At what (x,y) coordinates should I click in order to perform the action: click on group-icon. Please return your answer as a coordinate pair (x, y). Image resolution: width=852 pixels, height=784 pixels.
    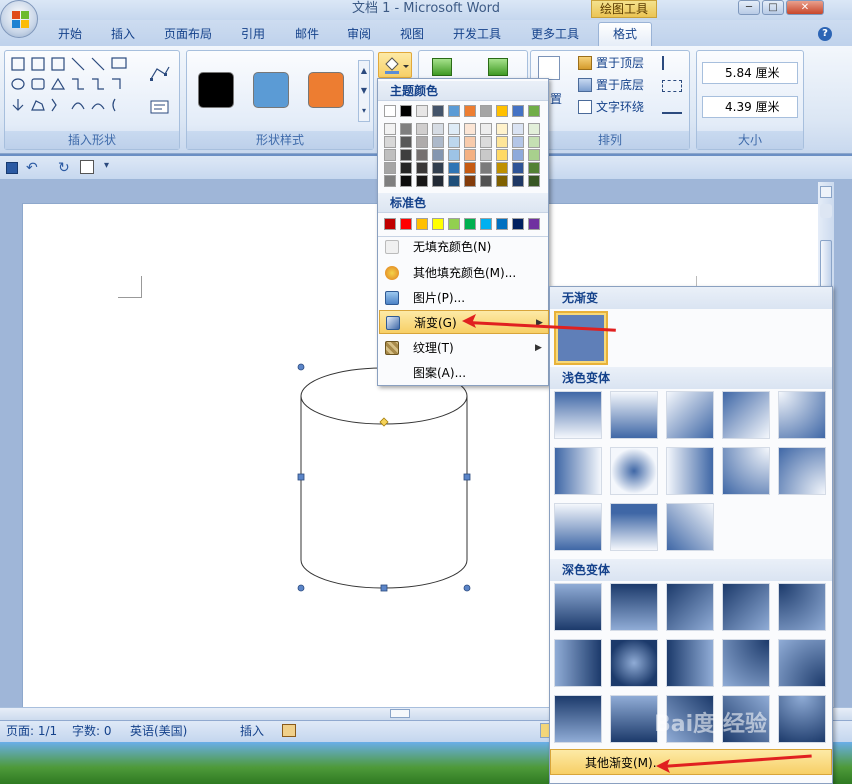
    Looking at the image, I should click on (672, 86).